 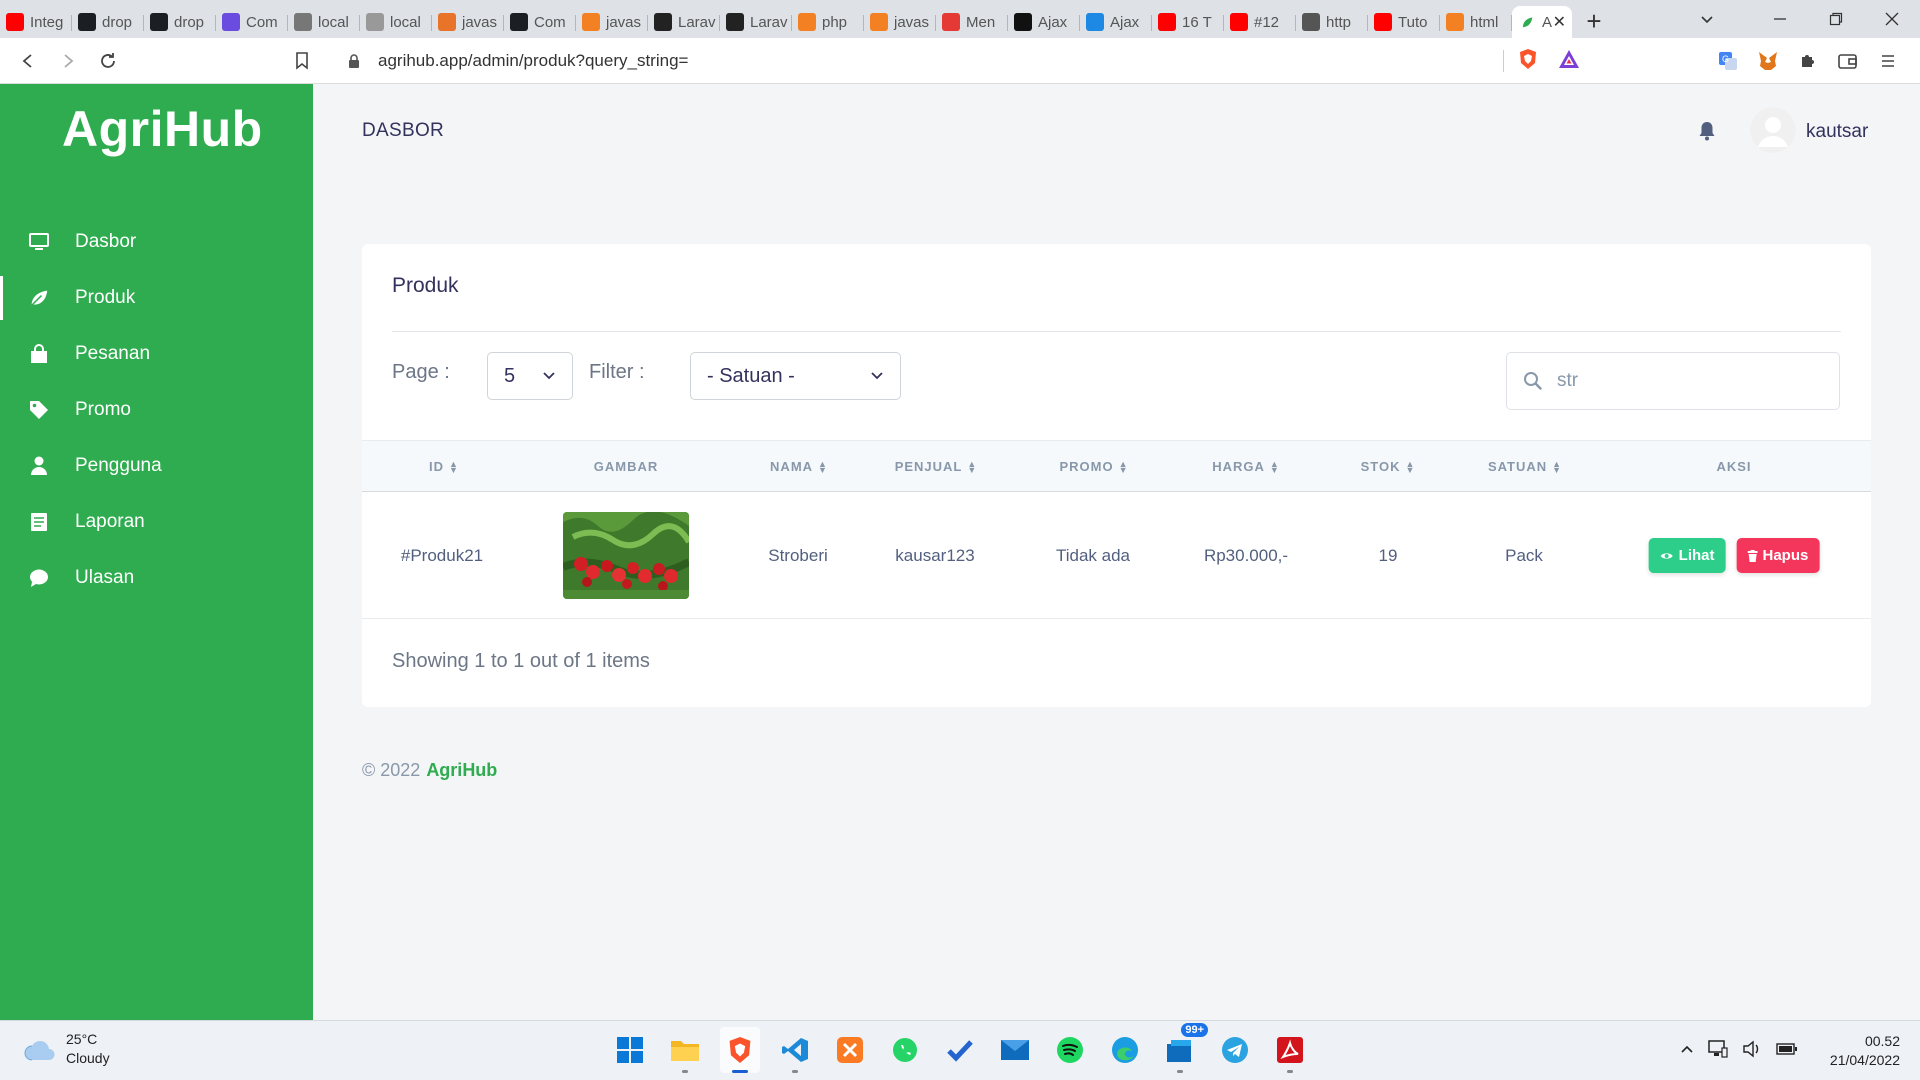 What do you see at coordinates (510, 375) in the screenshot?
I see `page-size-value: 5` at bounding box center [510, 375].